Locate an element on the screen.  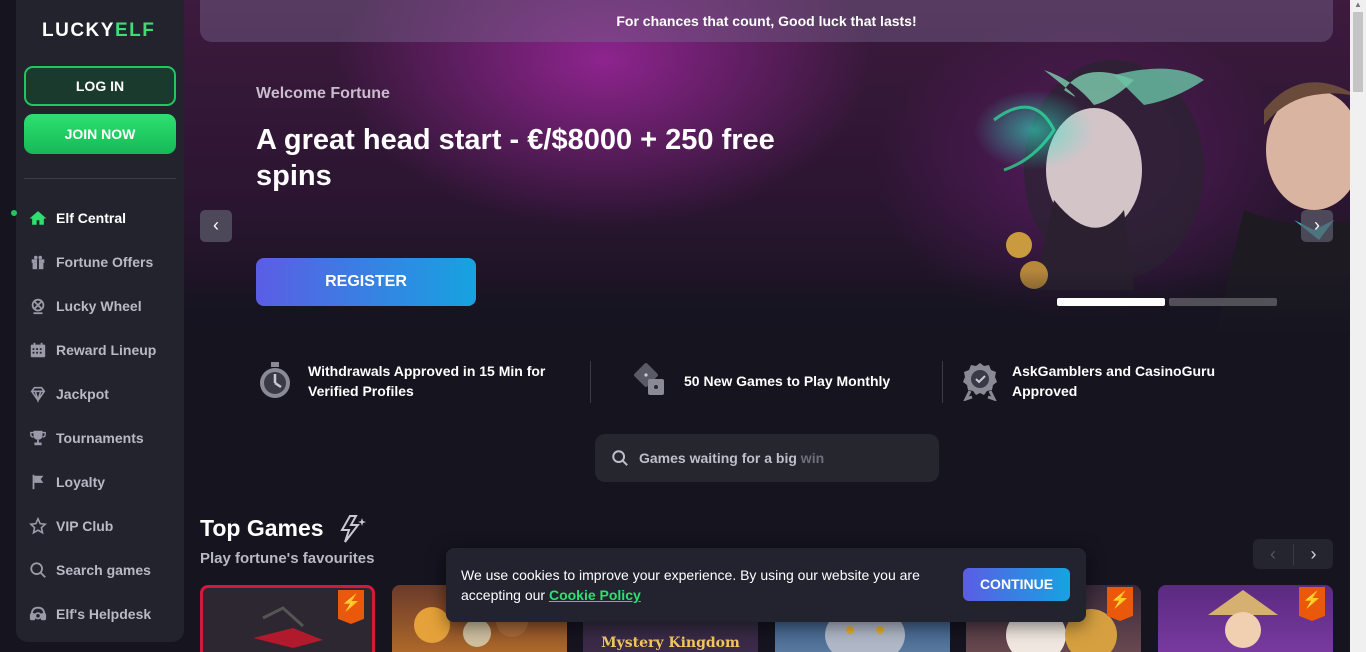
gift-icon is located at coordinates (38, 262).